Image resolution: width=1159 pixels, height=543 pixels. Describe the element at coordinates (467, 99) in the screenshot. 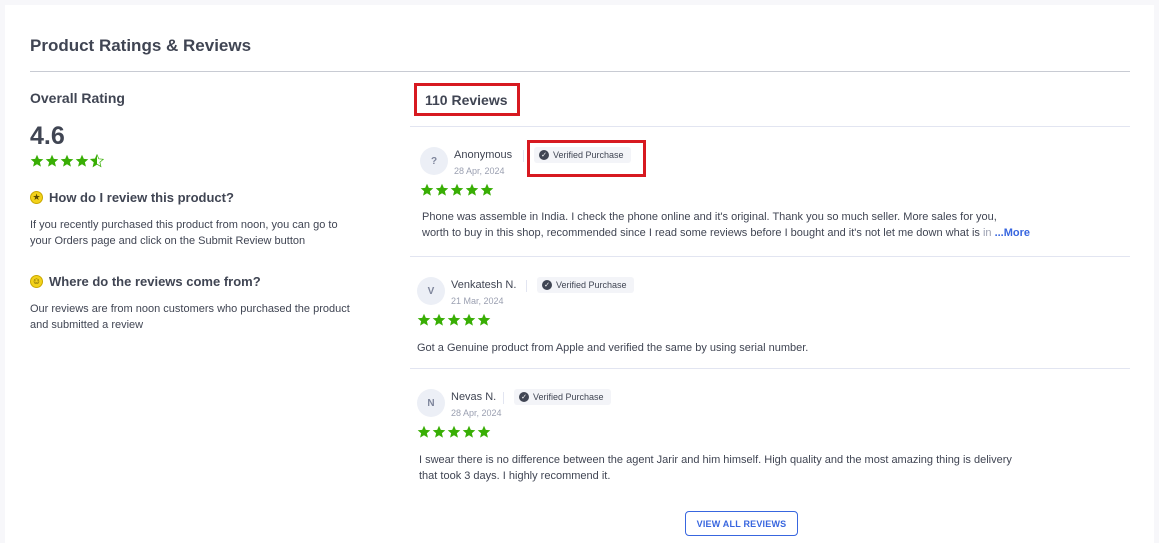

I see `reviews-count: 110 Reviews` at that location.